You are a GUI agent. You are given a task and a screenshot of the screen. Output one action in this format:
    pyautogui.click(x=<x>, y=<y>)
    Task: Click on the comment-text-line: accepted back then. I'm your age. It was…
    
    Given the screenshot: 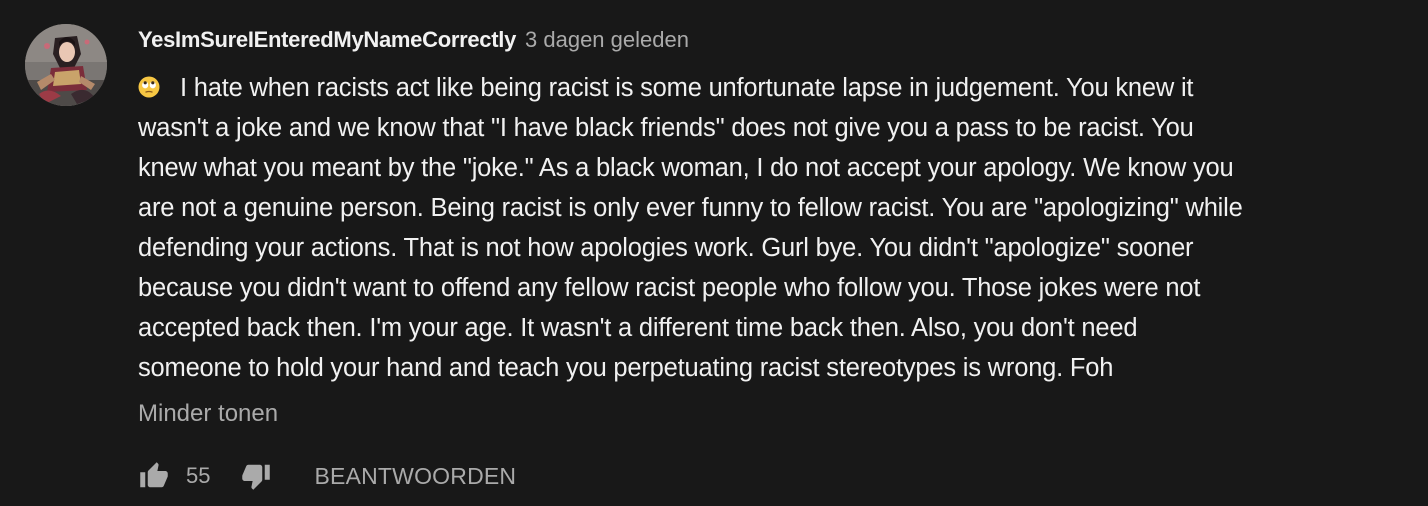 What is the action you would take?
    pyautogui.click(x=638, y=328)
    